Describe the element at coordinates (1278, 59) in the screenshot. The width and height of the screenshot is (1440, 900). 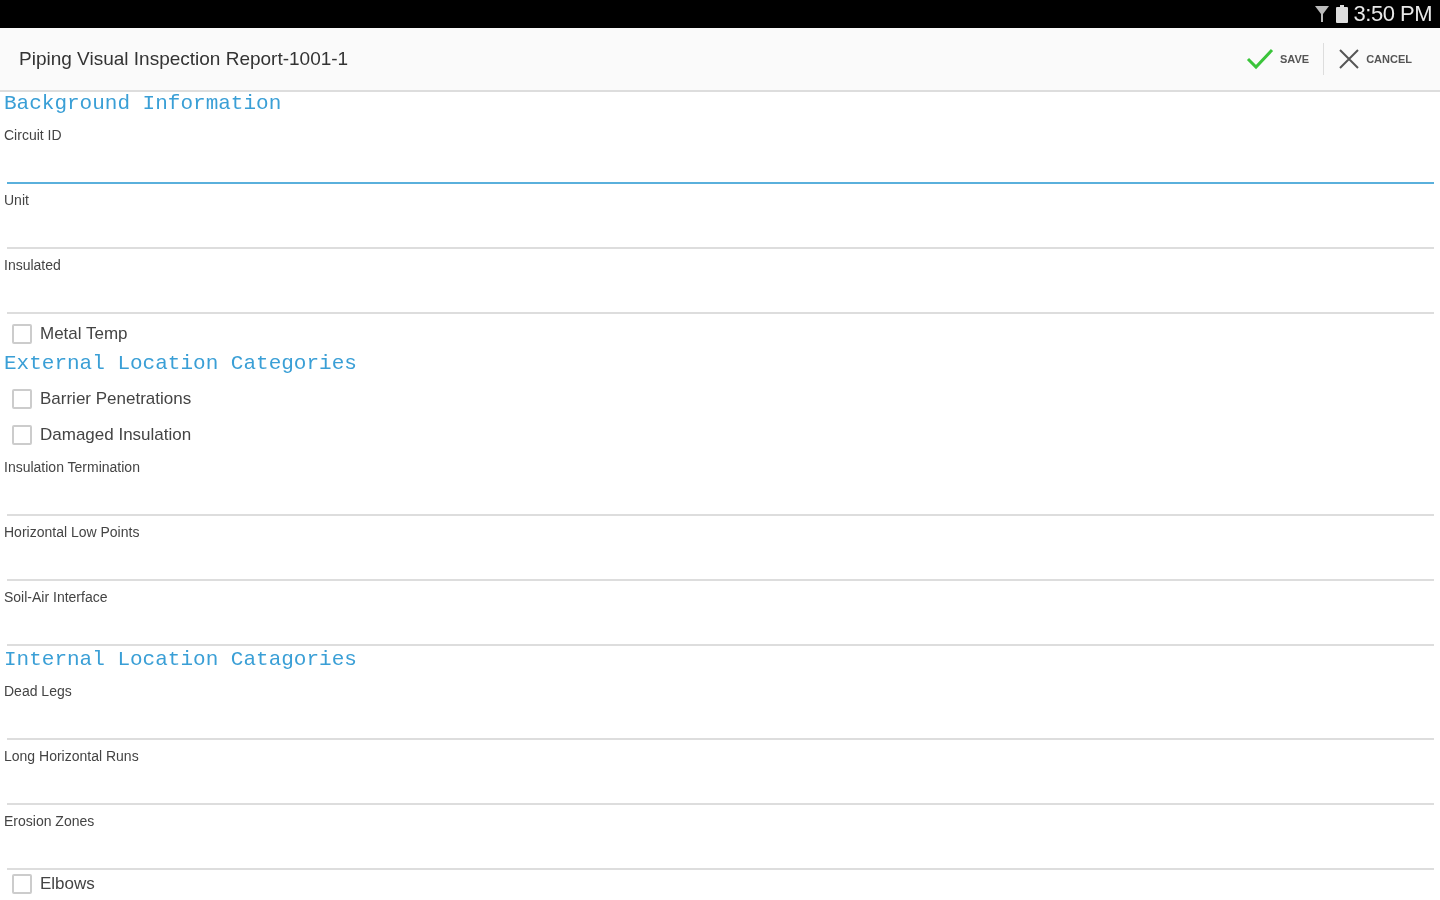
I see `save-button: SAVE` at that location.